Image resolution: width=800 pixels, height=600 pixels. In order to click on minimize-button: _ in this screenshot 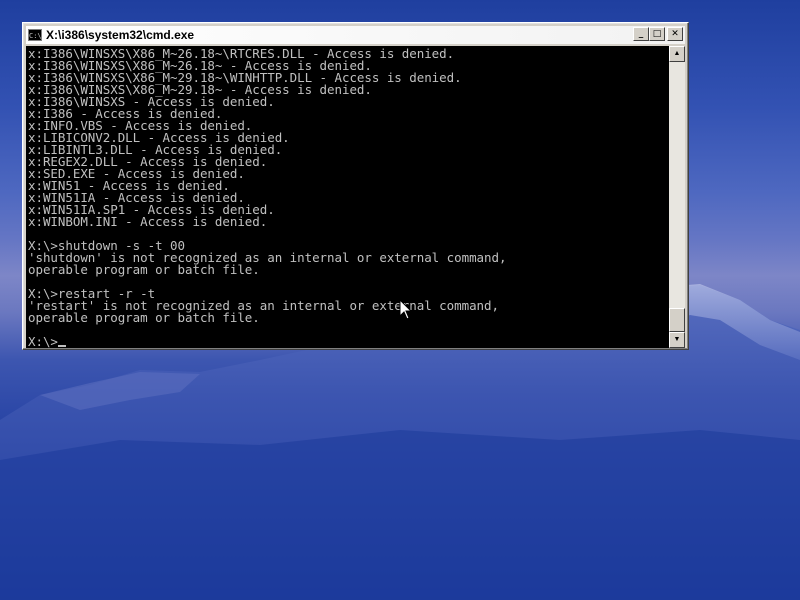, I will do `click(641, 34)`.